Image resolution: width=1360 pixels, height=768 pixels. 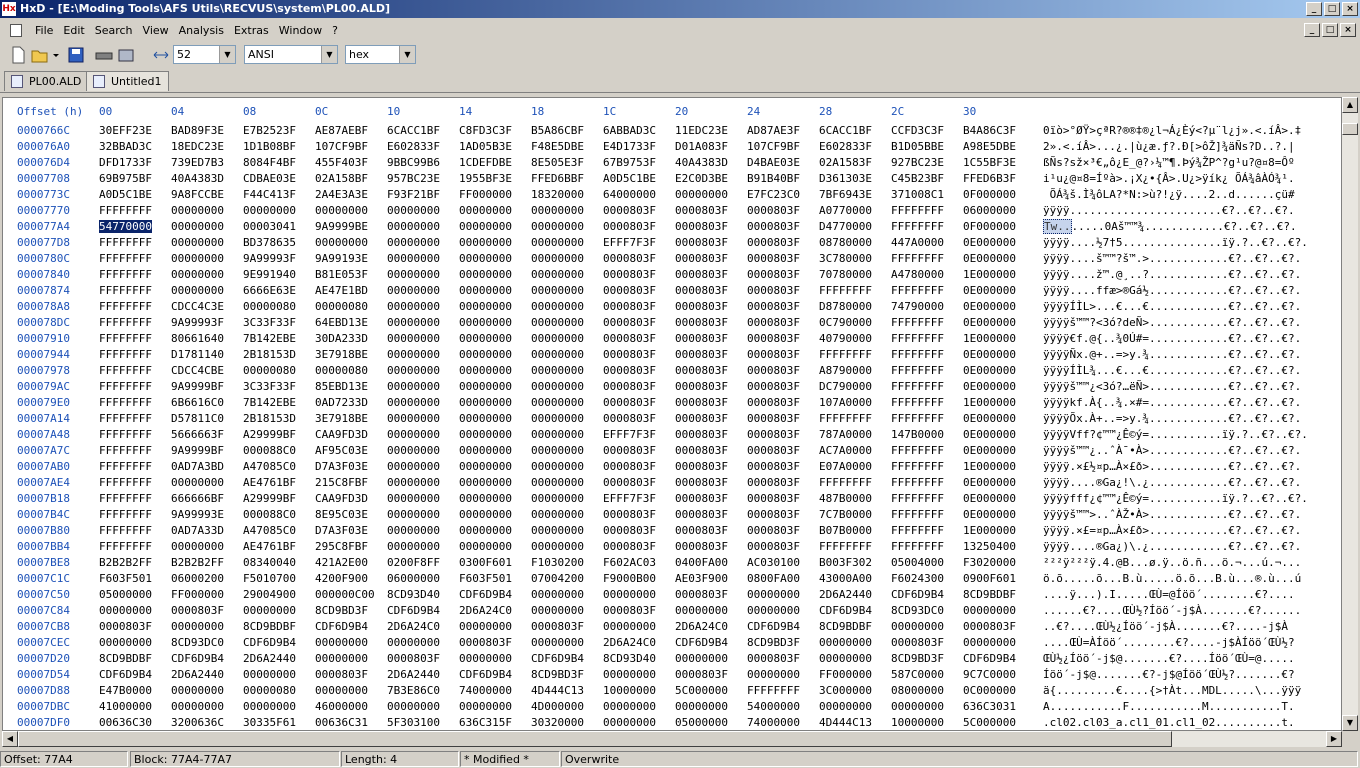 What do you see at coordinates (1172, 290) in the screenshot?
I see `text-column: ÿÿÿÿ....ffæ>®Gá½............€?..€?..€?.` at bounding box center [1172, 290].